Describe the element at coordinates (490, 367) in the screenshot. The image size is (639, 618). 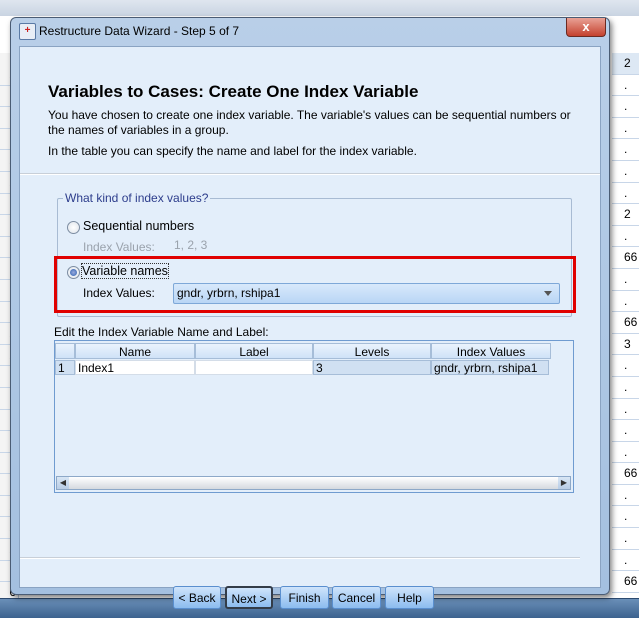
I see `index-values-cell: gndr, yrbrn, rshipa1` at that location.